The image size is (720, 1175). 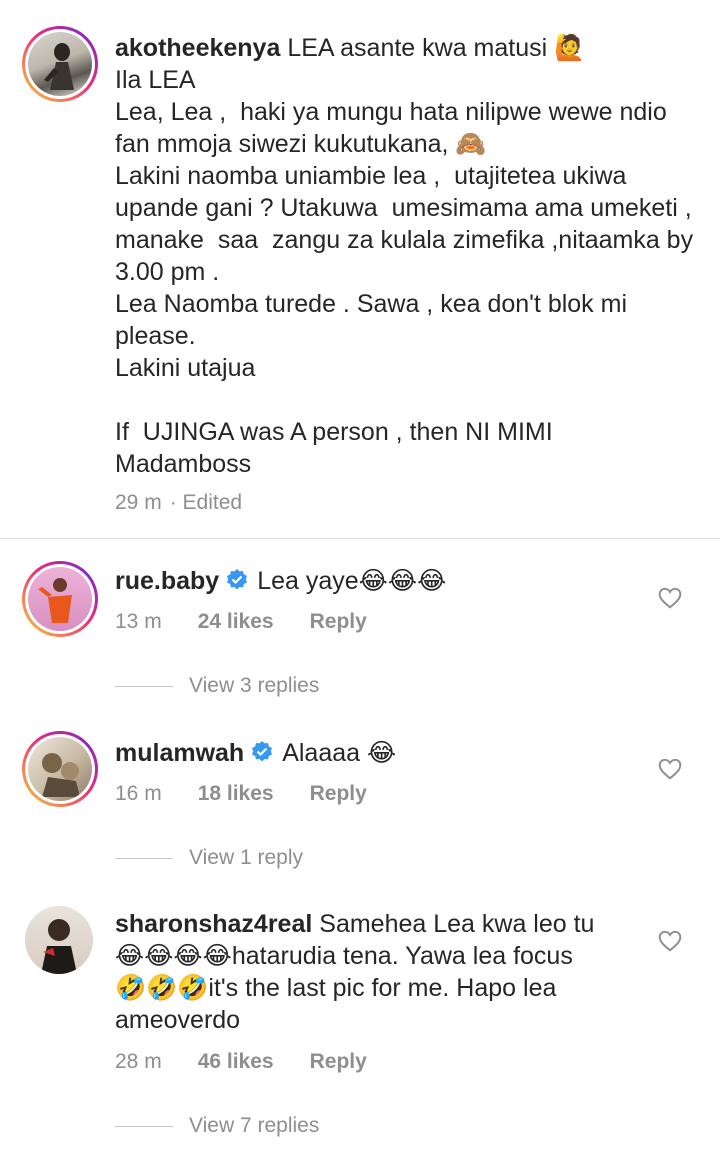 I want to click on comment-body-line4: ameoverdo, so click(x=178, y=1020).